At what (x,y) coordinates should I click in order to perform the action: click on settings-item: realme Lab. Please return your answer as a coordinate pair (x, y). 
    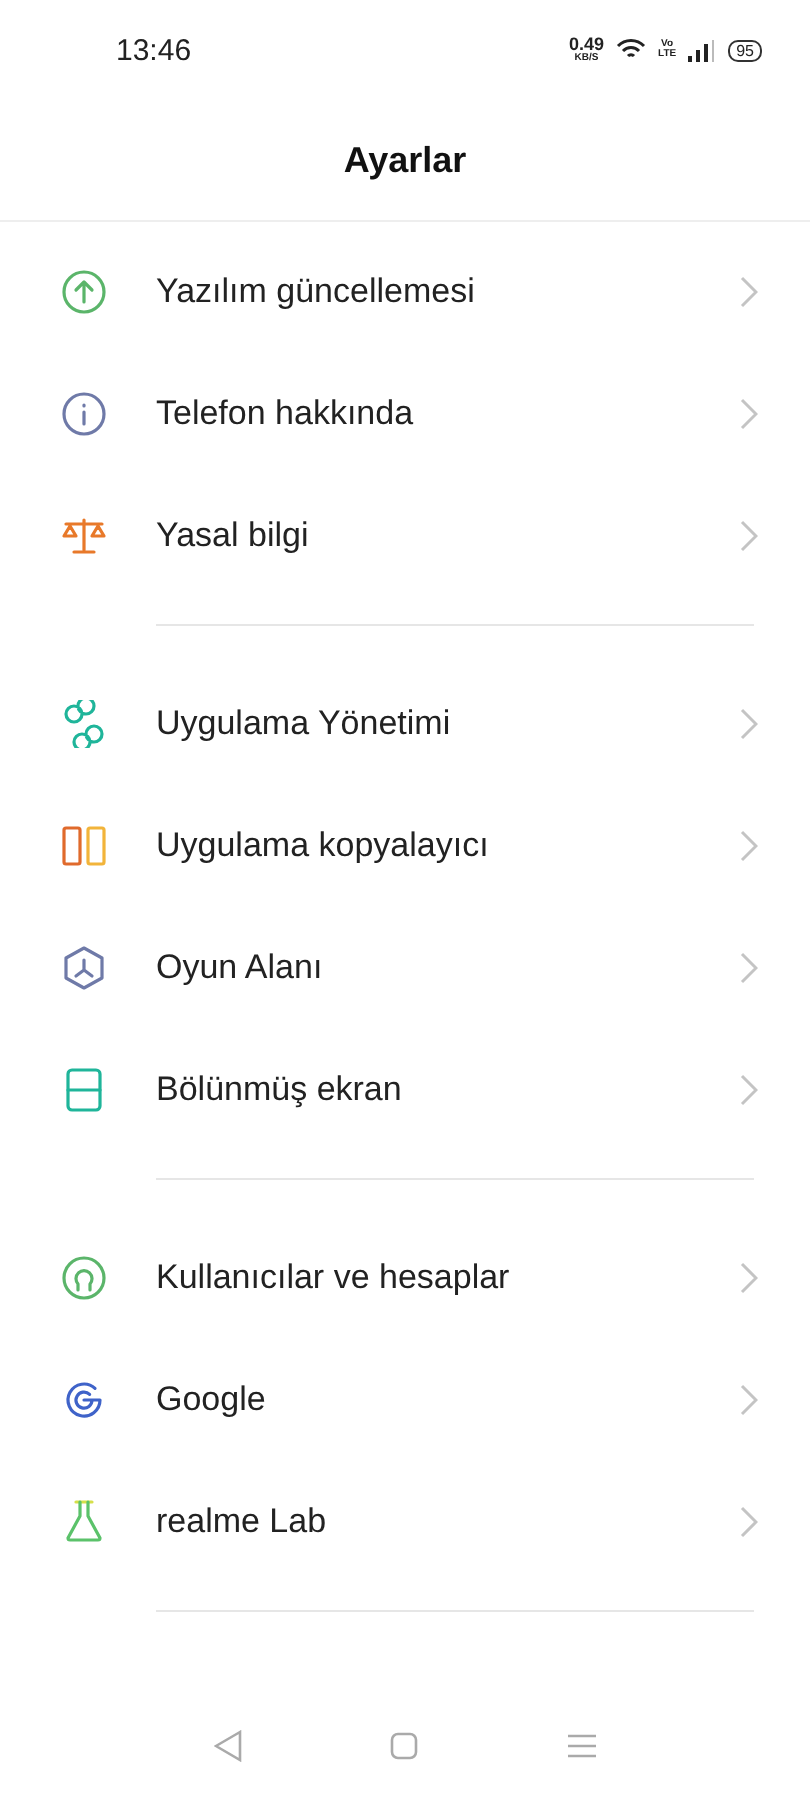
    Looking at the image, I should click on (405, 1521).